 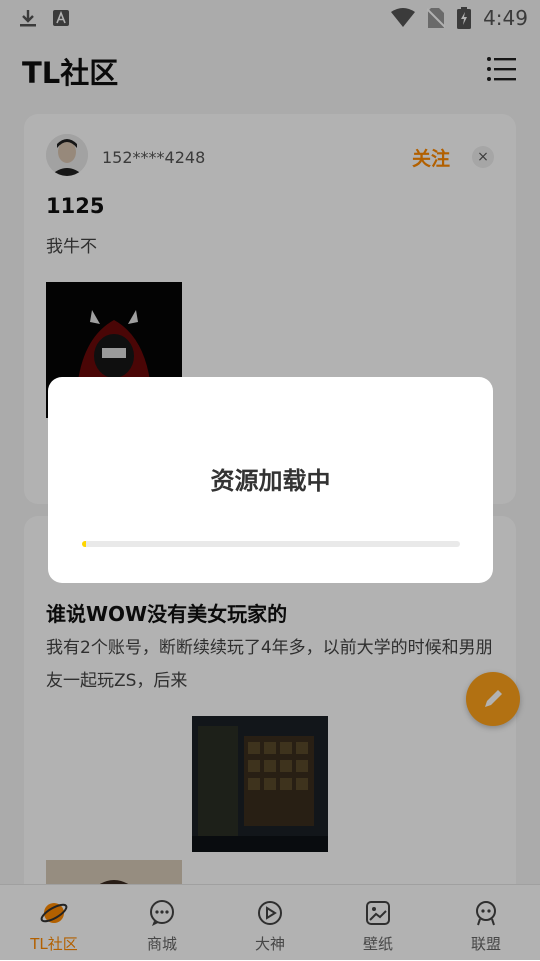 What do you see at coordinates (84, 544) in the screenshot?
I see `progress-fill` at bounding box center [84, 544].